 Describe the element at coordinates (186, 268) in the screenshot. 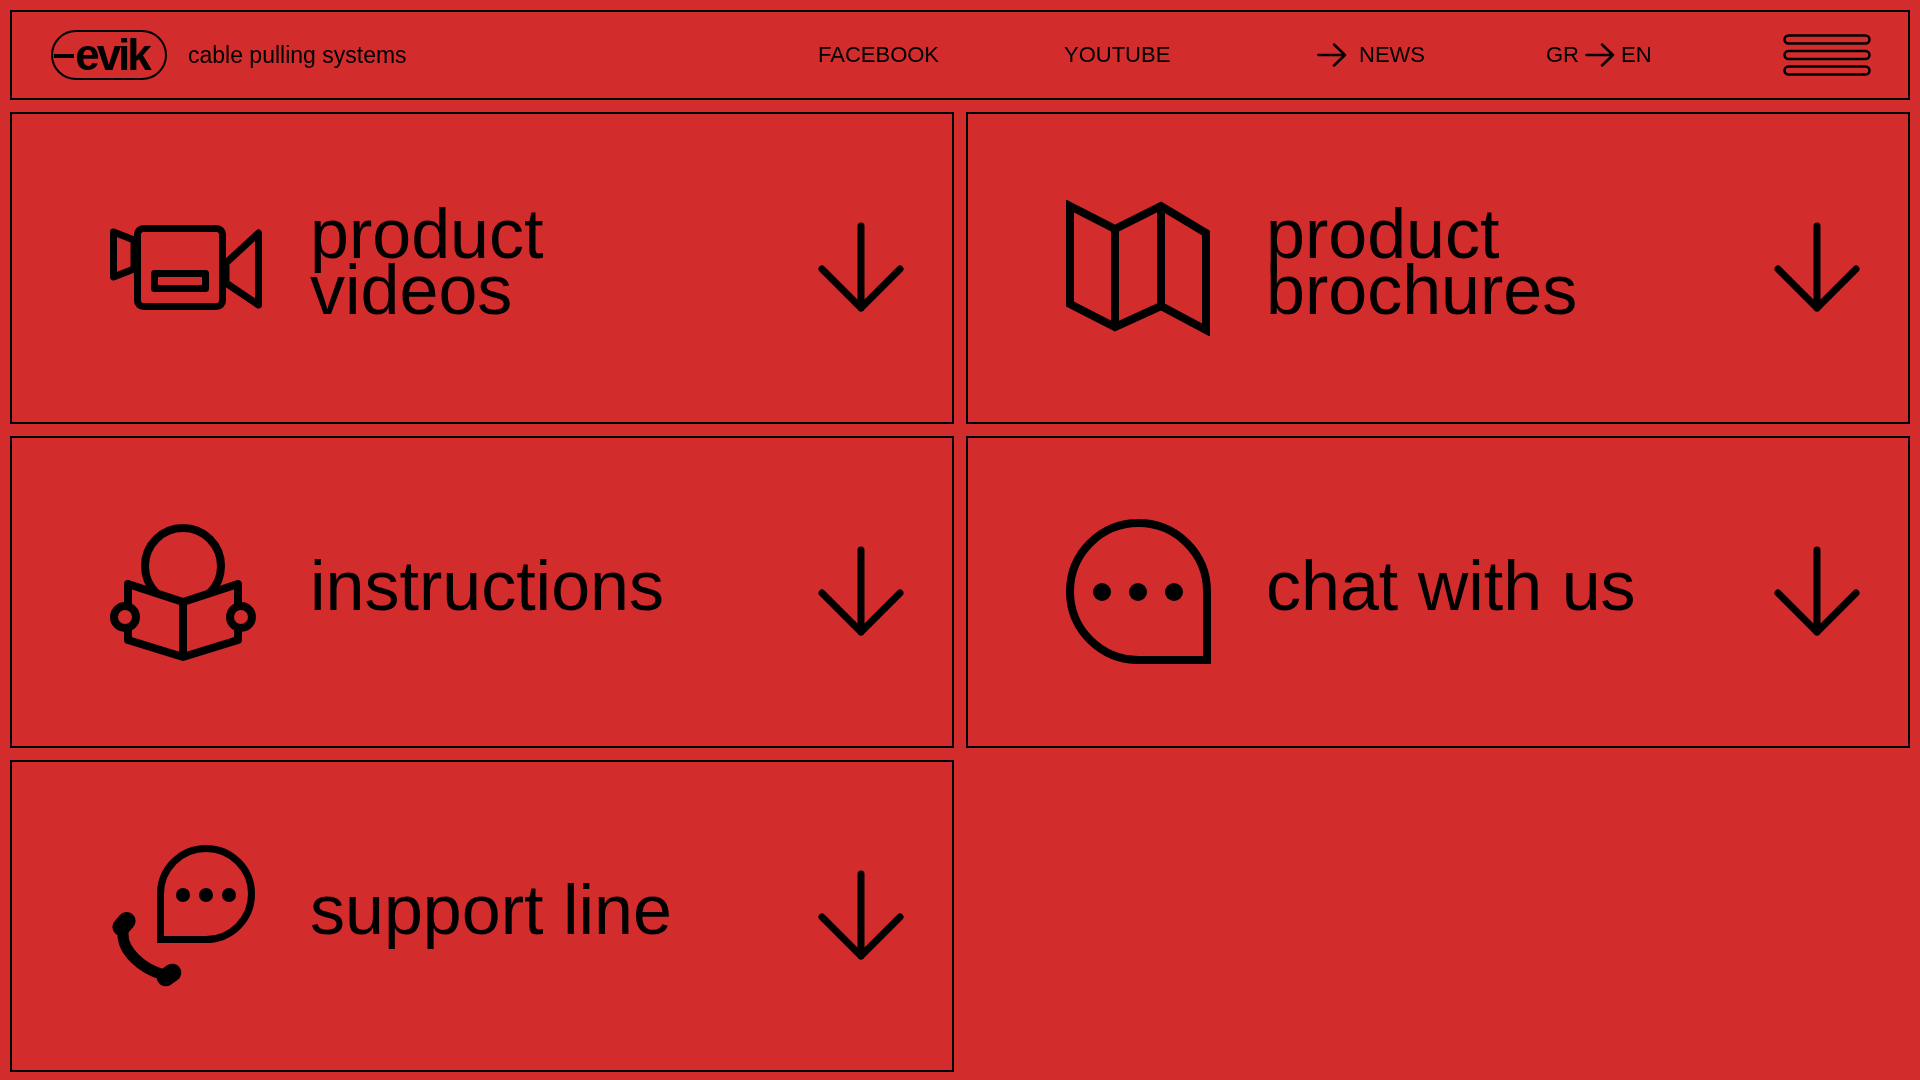

I see `video-camera-icon` at that location.